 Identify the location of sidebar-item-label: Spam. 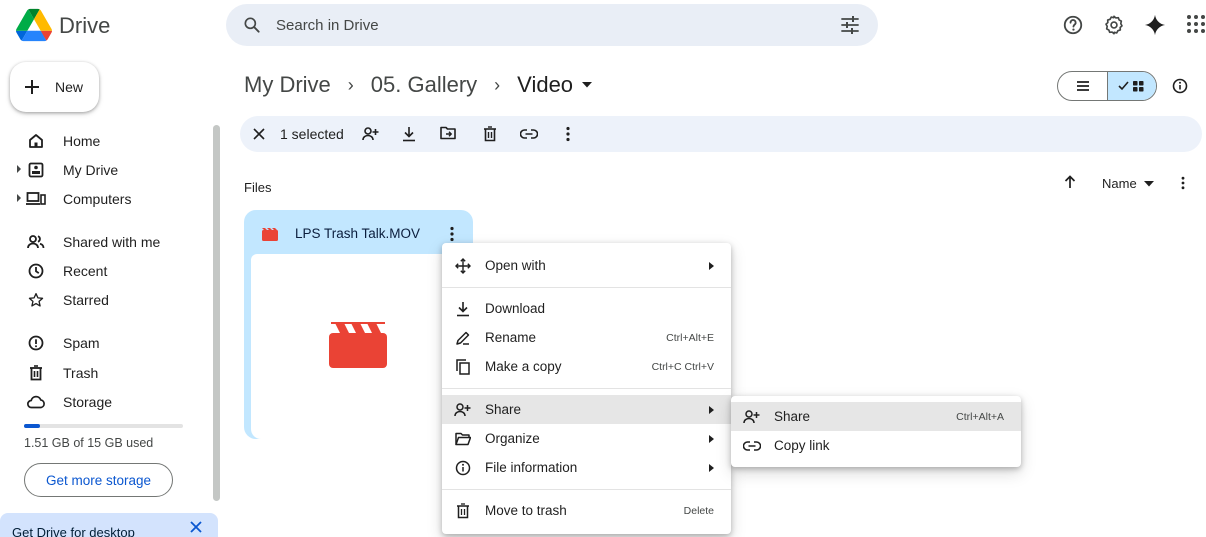
(81, 343).